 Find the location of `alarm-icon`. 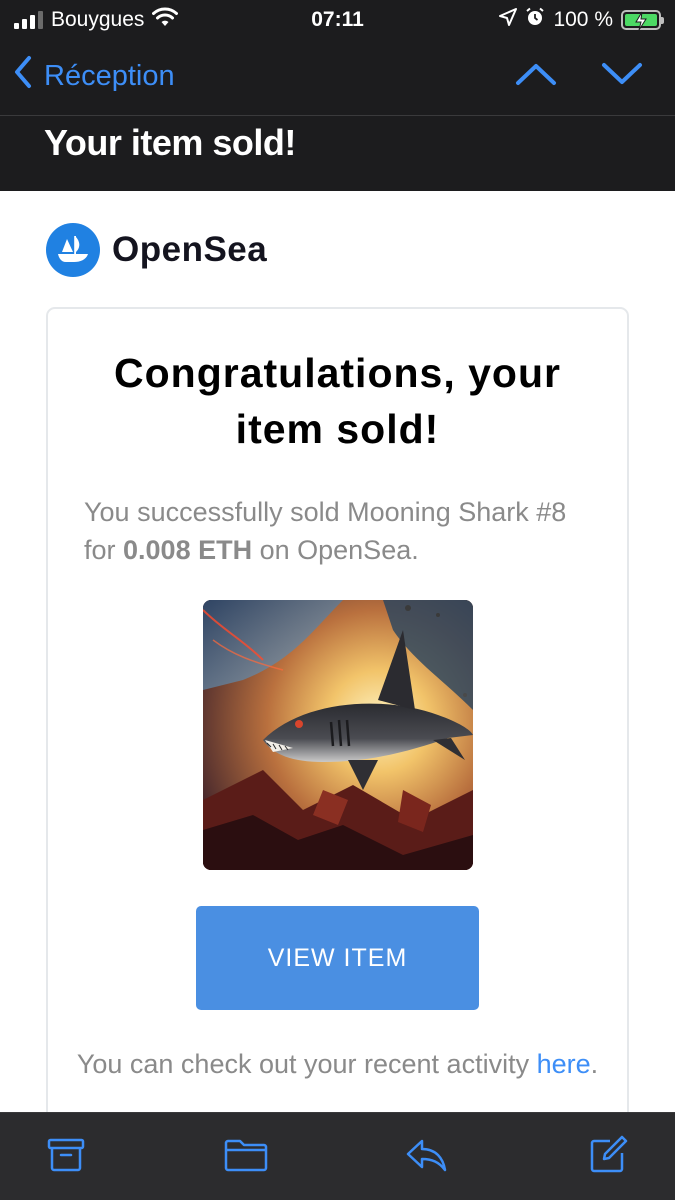

alarm-icon is located at coordinates (535, 20).